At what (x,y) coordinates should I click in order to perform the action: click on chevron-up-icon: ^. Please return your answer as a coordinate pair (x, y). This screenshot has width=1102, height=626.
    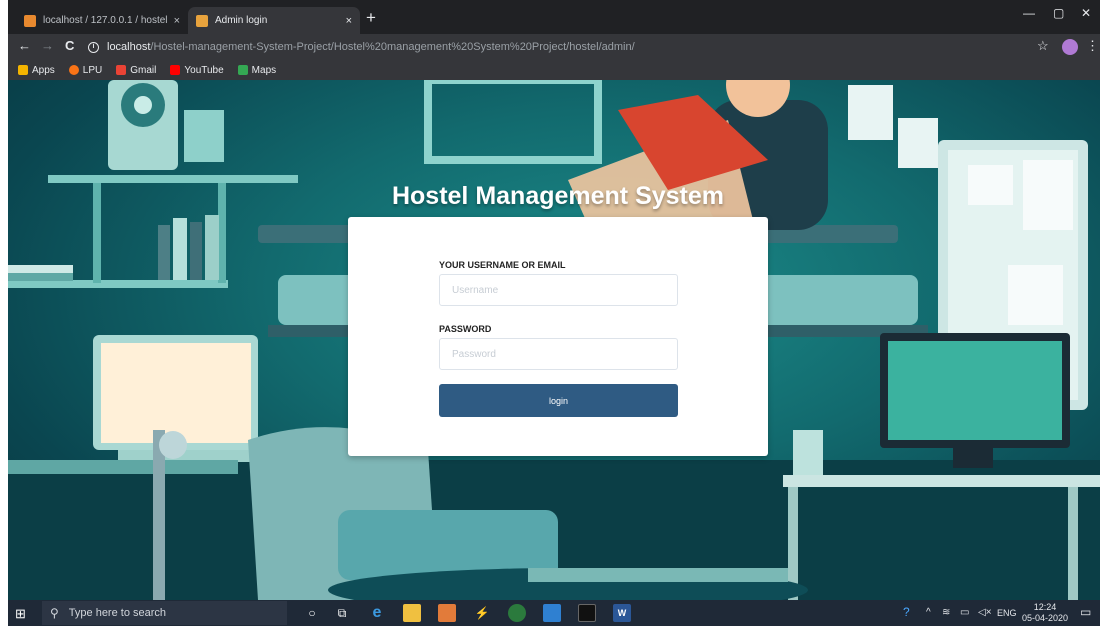
    Looking at the image, I should click on (928, 612).